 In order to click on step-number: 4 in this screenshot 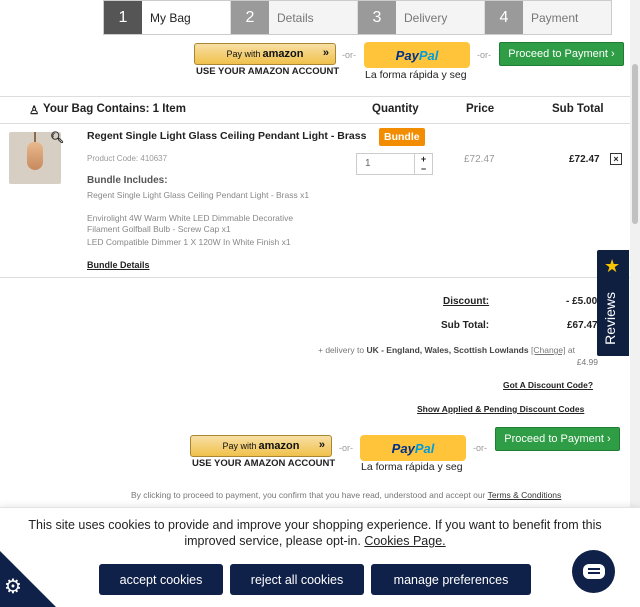, I will do `click(504, 17)`.